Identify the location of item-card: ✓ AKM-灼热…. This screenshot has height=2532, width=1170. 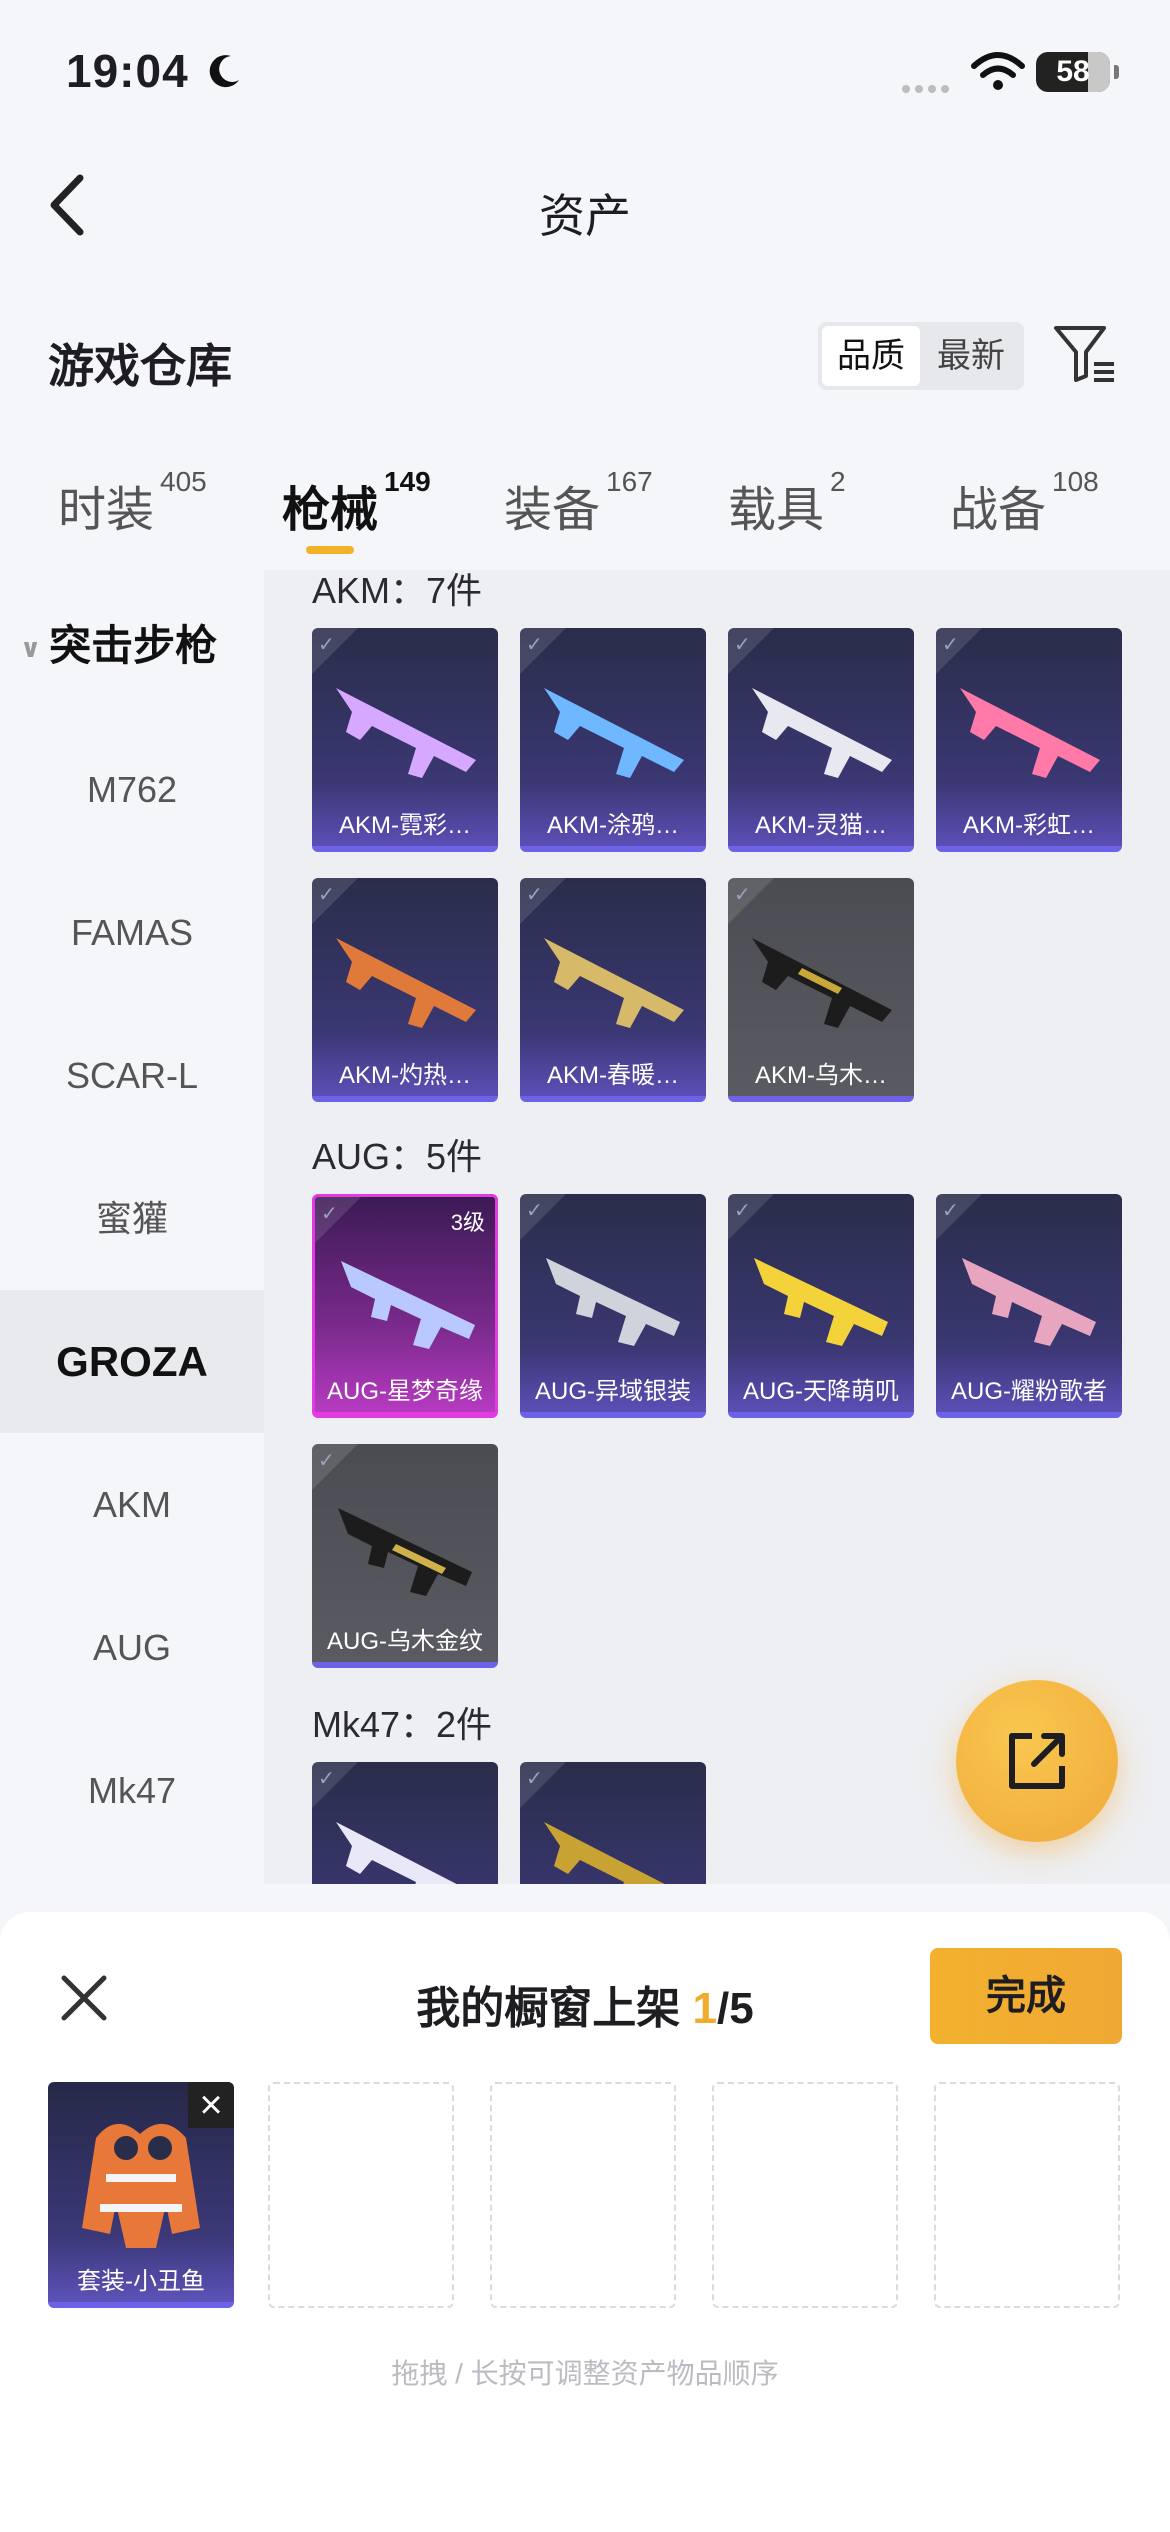
(405, 990).